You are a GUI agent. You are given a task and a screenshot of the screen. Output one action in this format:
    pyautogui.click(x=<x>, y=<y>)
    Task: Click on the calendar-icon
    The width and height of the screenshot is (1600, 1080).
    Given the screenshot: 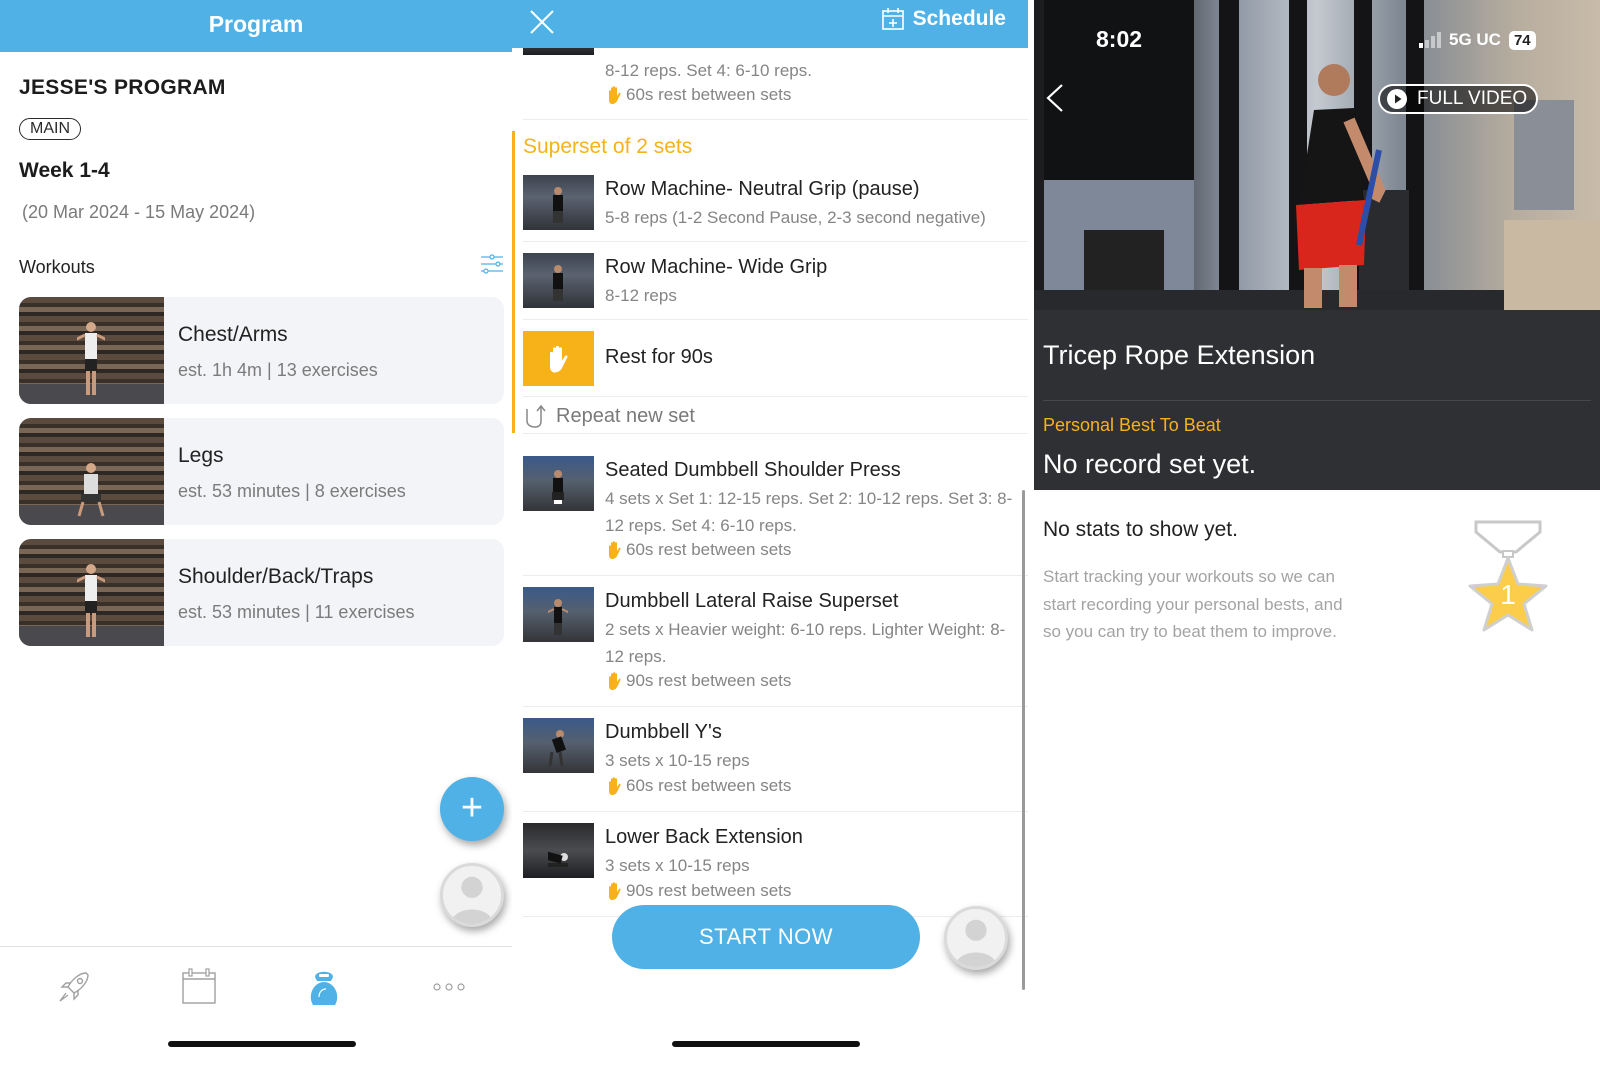 What is the action you would take?
    pyautogui.click(x=199, y=987)
    